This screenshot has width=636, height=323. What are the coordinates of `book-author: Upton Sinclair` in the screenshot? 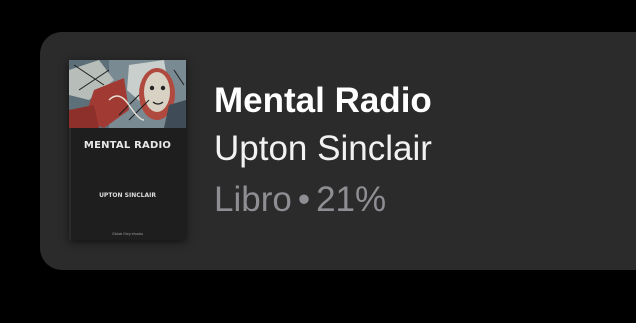 It's located at (323, 148).